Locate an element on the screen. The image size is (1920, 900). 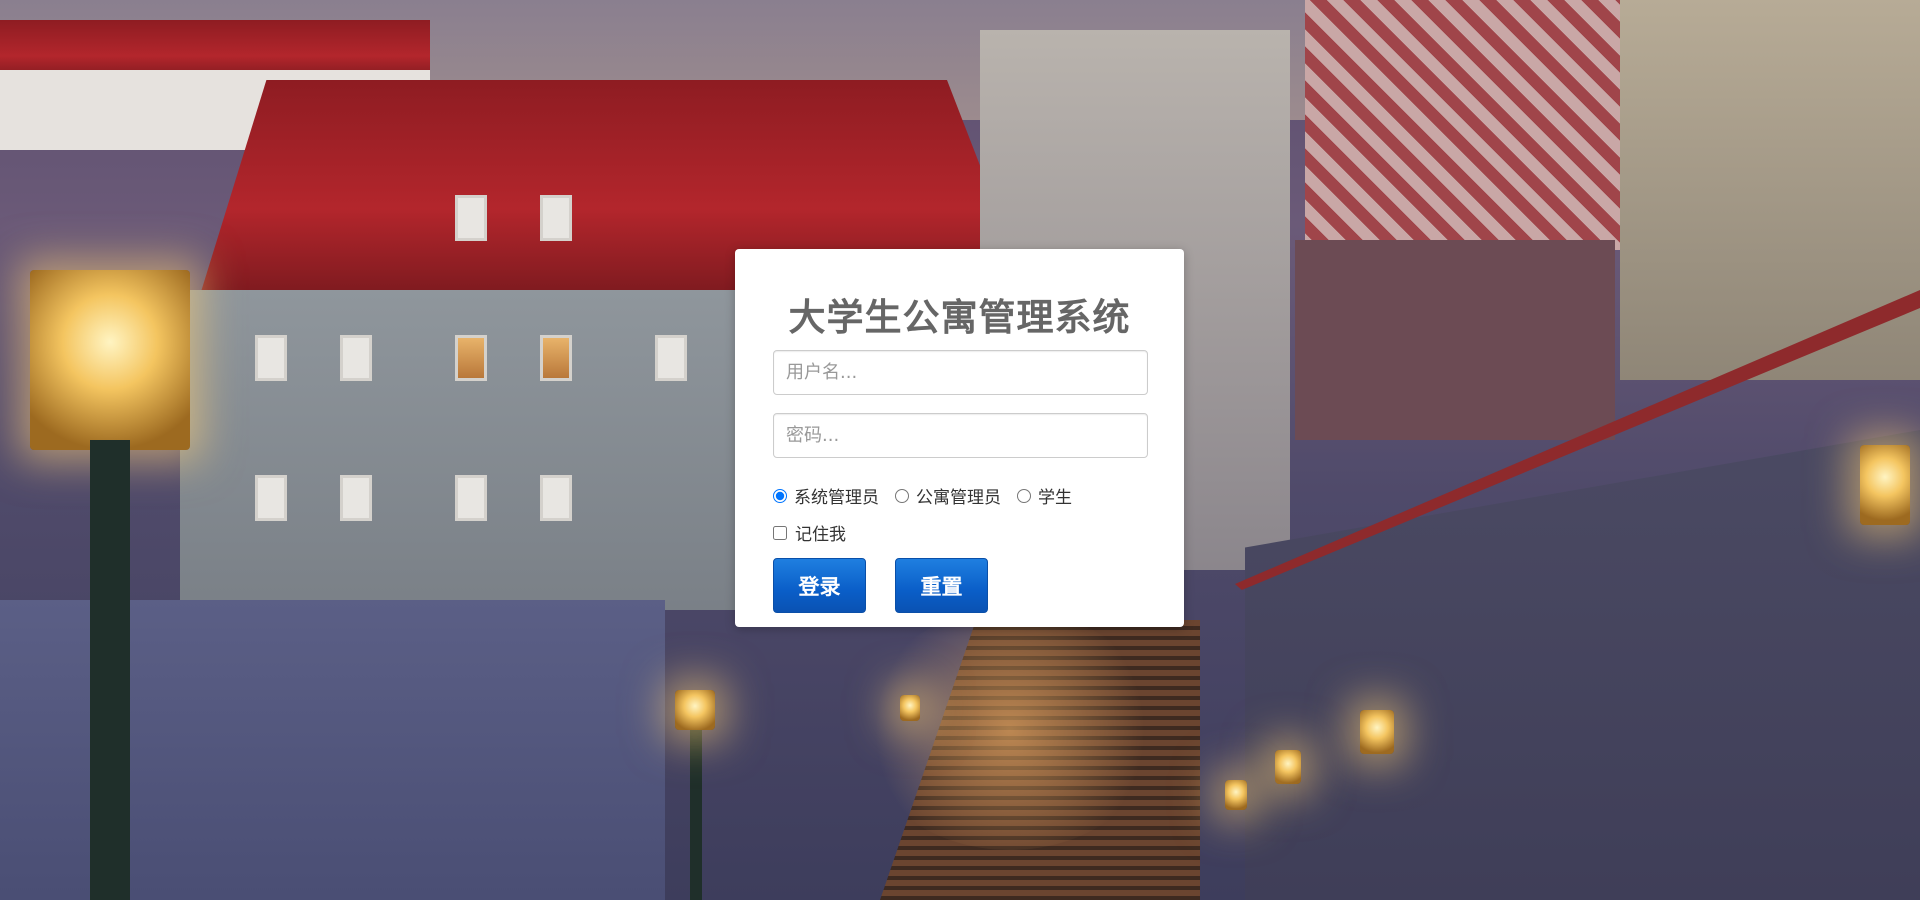
role-option-apartment-admin: 公寓管理员 is located at coordinates (948, 495).